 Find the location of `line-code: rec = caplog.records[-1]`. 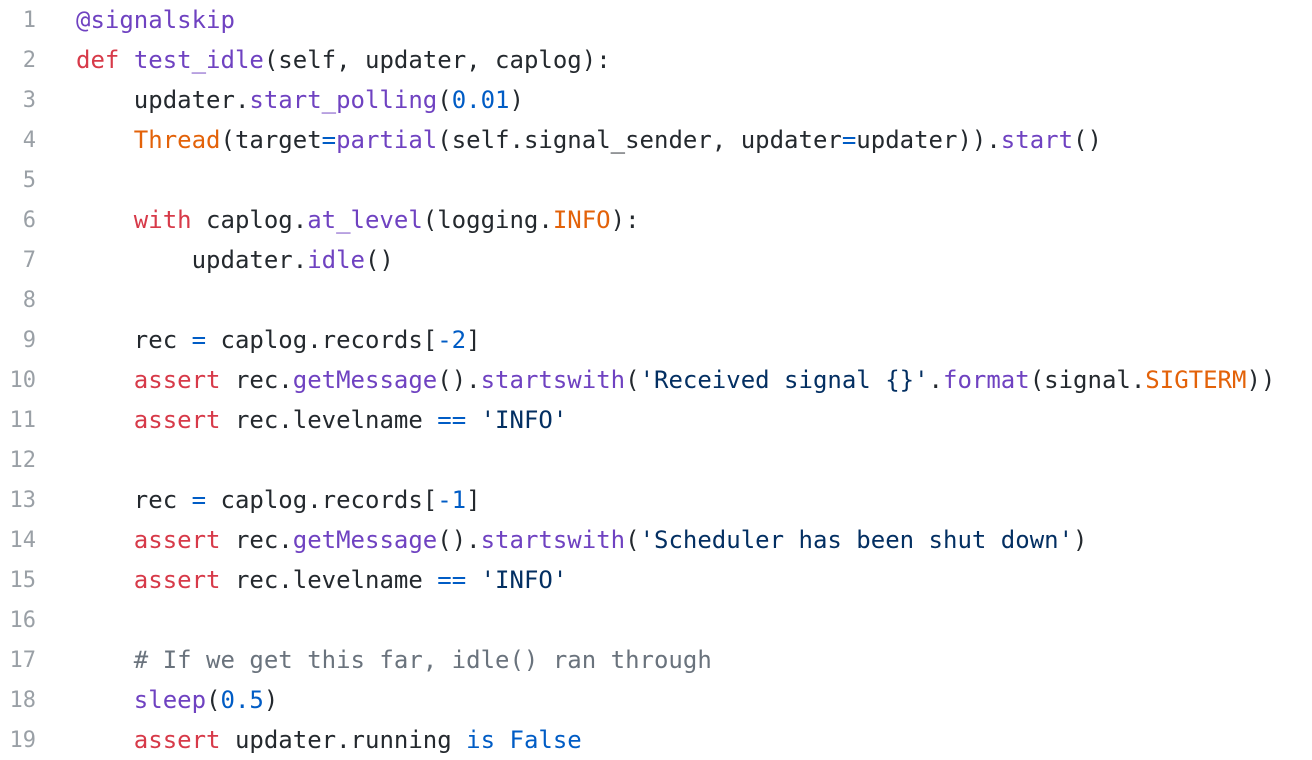

line-code: rec = caplog.records[-1] is located at coordinates (278, 500).